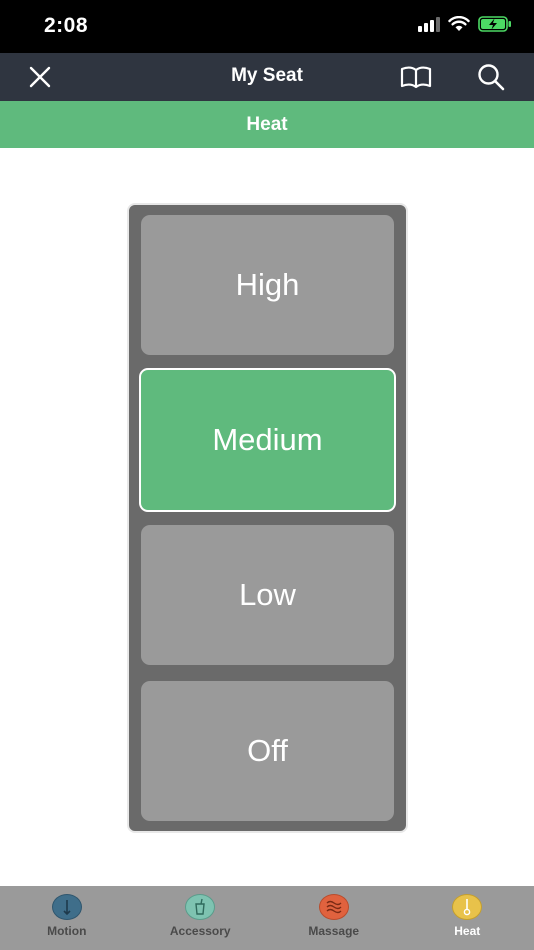  Describe the element at coordinates (200, 931) in the screenshot. I see `tab-label: Accessory` at that location.